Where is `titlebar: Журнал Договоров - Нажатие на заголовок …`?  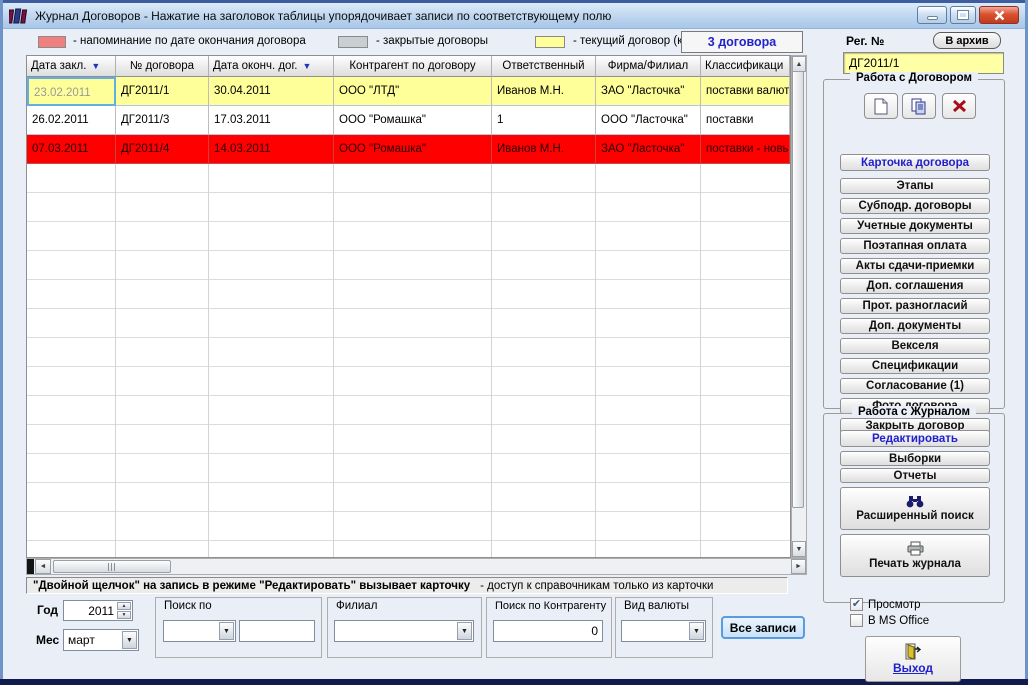
titlebar: Журнал Договоров - Нажатие на заголовок … is located at coordinates (514, 16).